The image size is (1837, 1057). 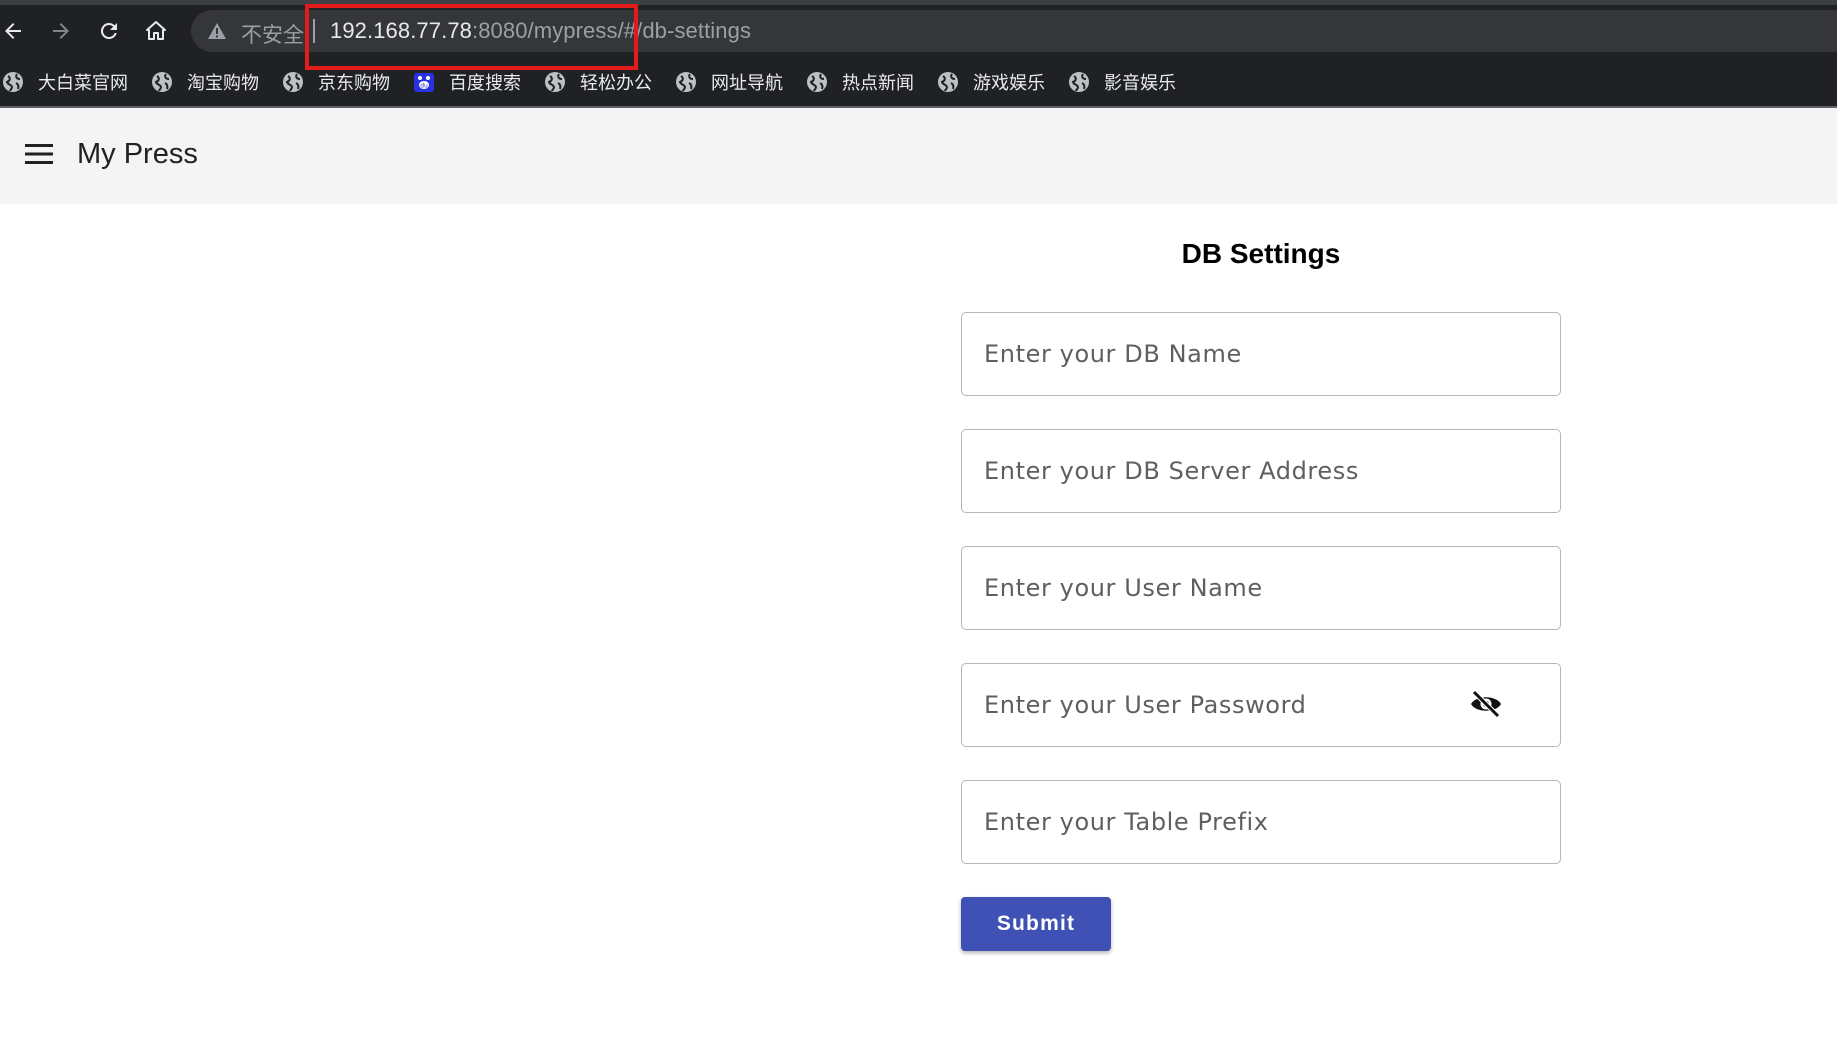 I want to click on warning-icon, so click(x=217, y=33).